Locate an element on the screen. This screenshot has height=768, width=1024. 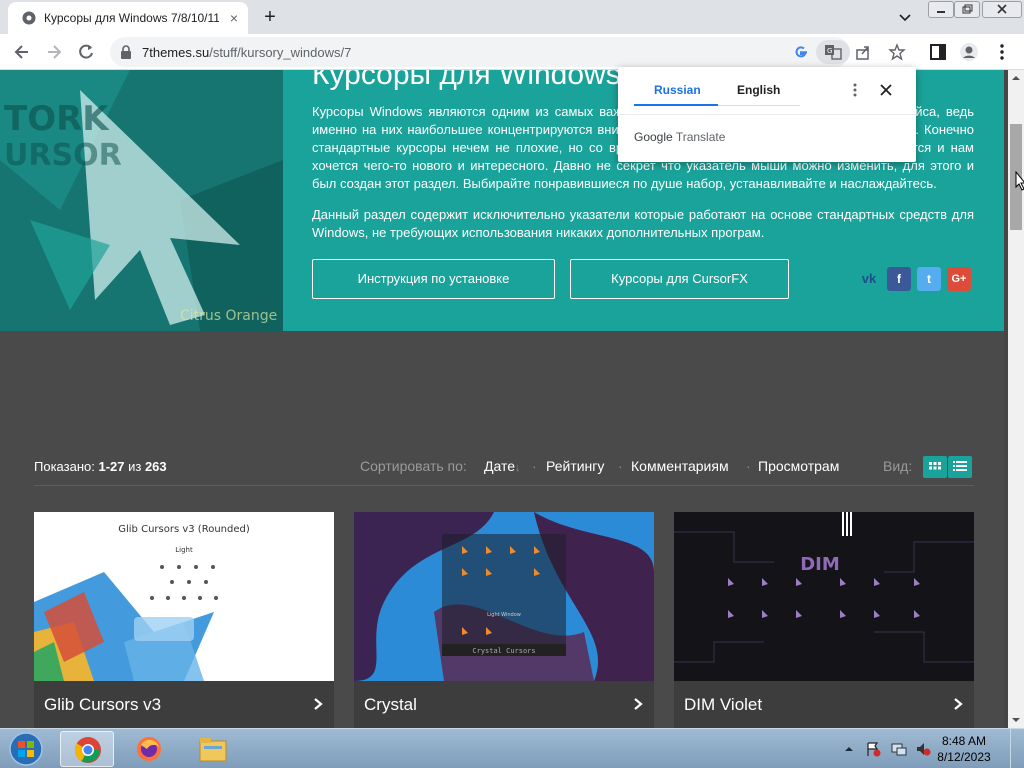
forward-icon is located at coordinates (54, 52).